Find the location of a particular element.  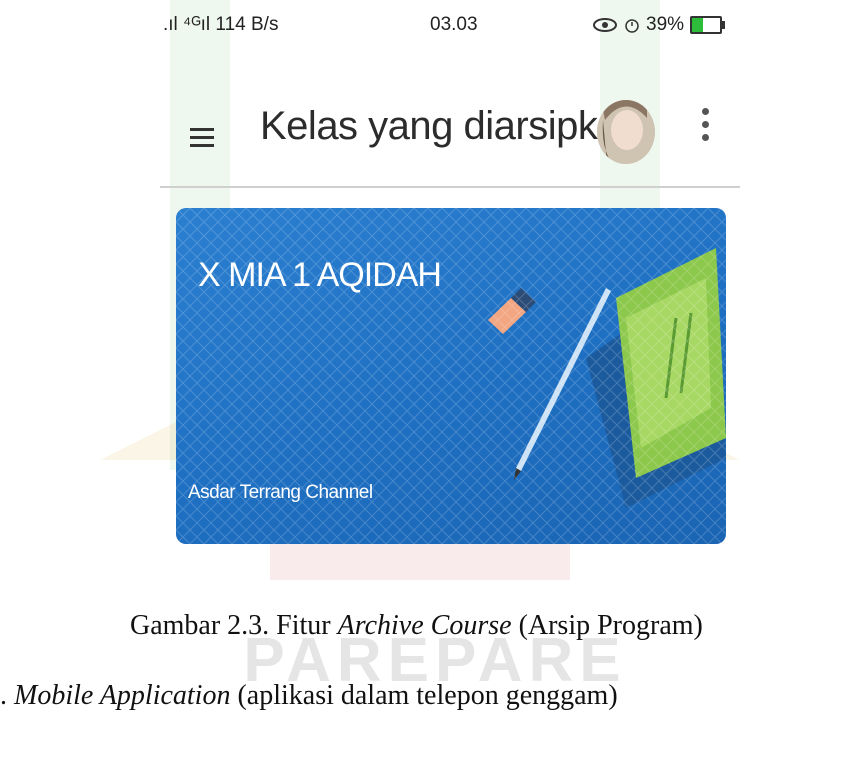

kebab-more-icon is located at coordinates (705, 130).